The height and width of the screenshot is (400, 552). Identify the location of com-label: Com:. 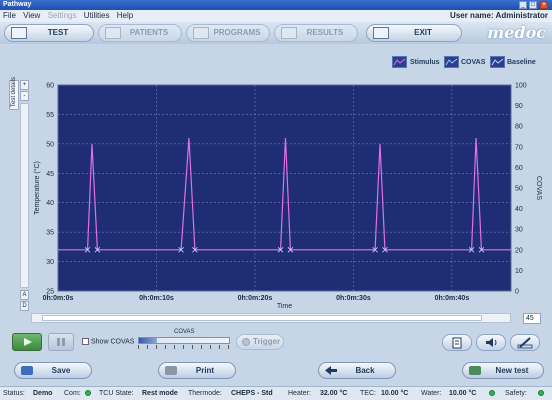
(72, 393).